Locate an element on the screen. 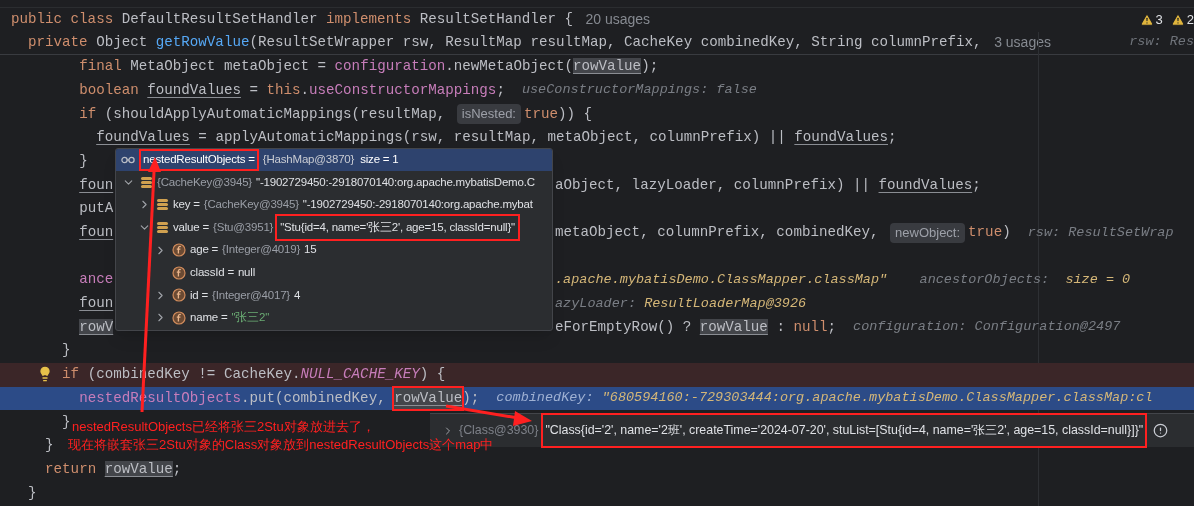 The image size is (1194, 506). variable-value: size = 1 is located at coordinates (379, 160).